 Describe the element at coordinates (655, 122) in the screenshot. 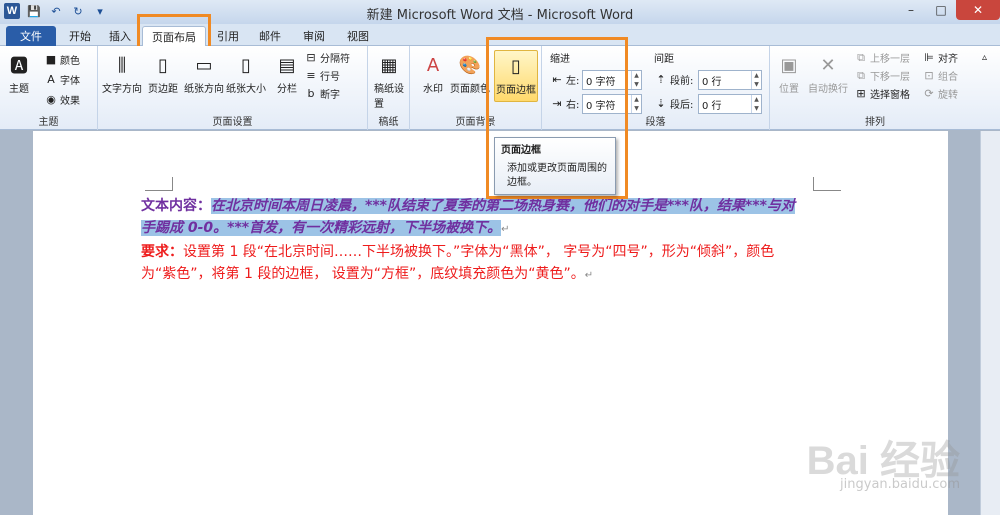

I see `group-paragraph-label: 段落` at that location.